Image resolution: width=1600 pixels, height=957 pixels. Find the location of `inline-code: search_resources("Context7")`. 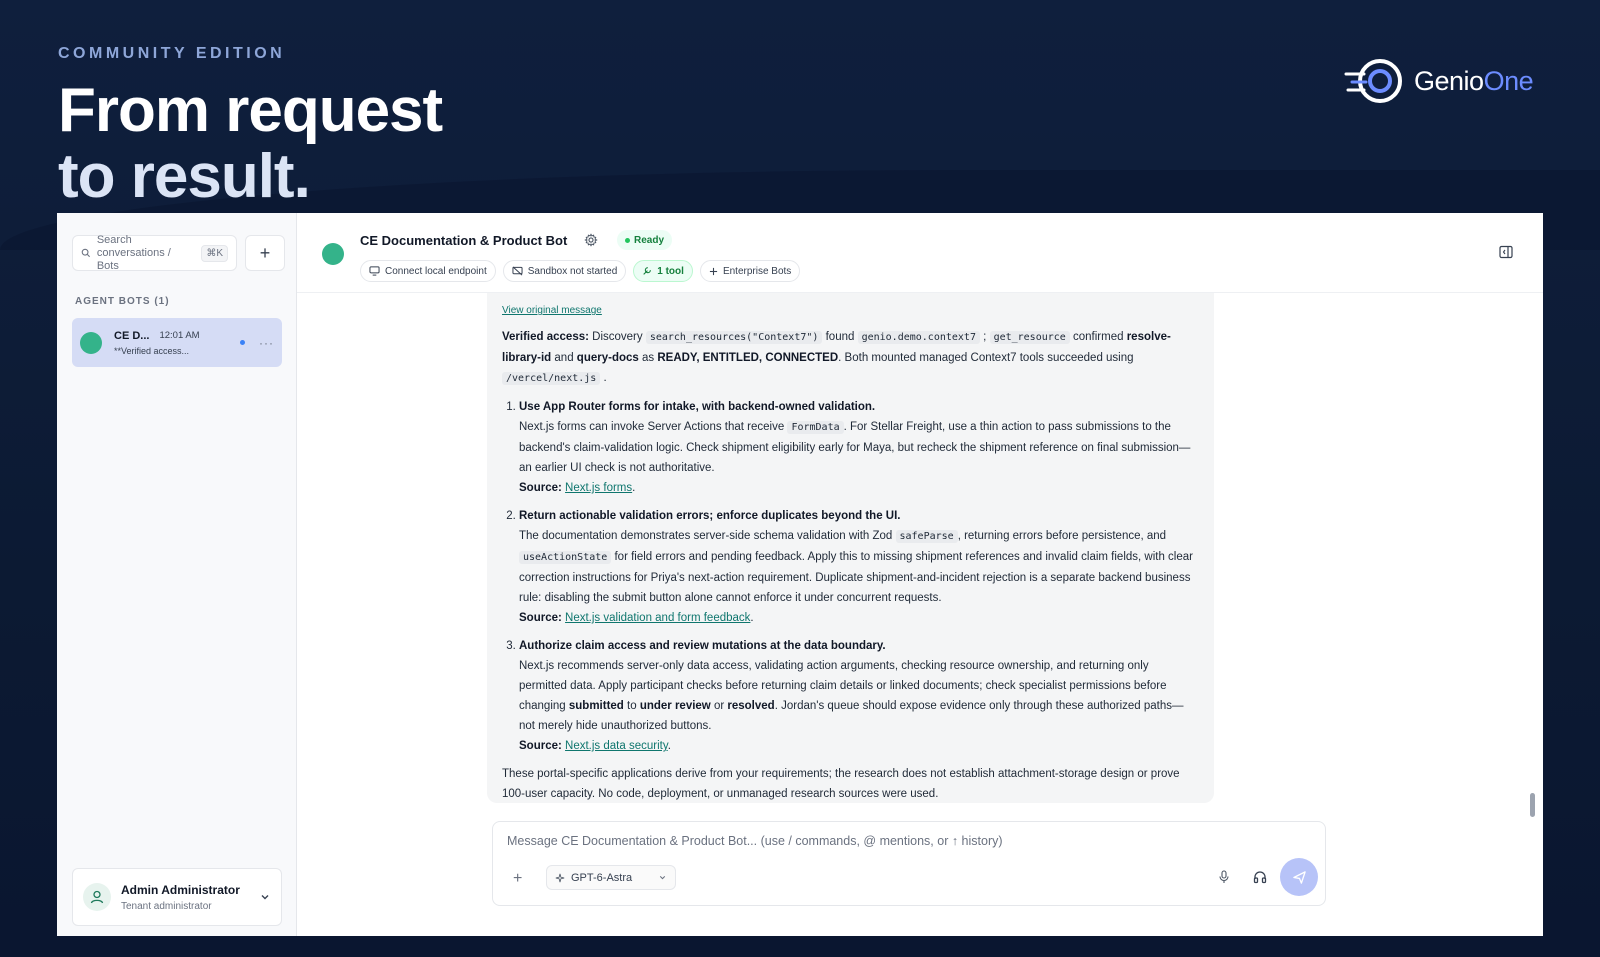

inline-code: search_resources("Context7") is located at coordinates (734, 337).